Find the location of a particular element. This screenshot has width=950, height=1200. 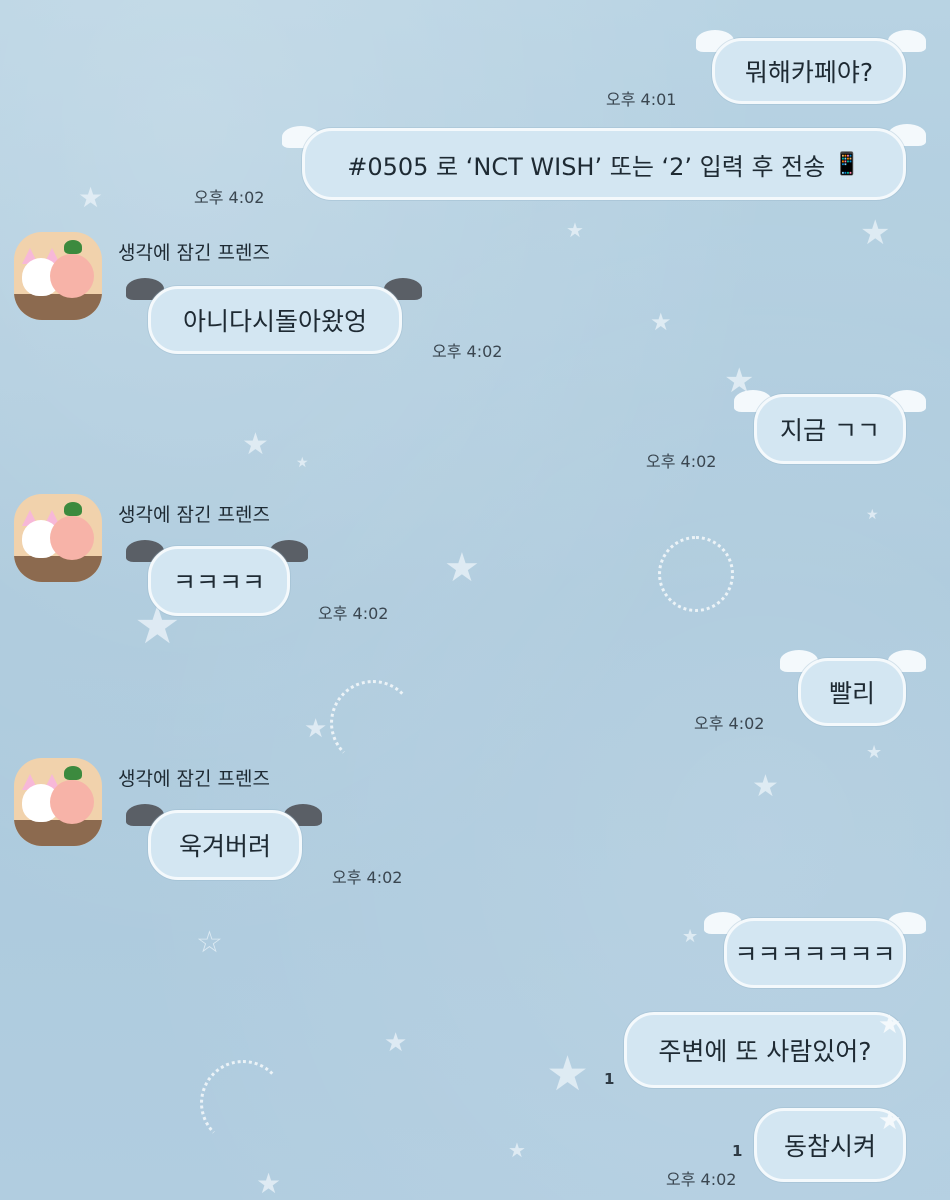

star-decoration-icon: ☆ is located at coordinates (209, 942).